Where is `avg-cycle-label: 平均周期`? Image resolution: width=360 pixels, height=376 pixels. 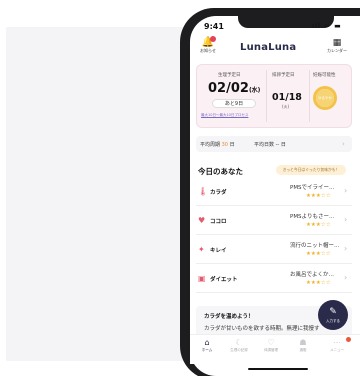 avg-cycle-label: 平均周期 is located at coordinates (210, 145).